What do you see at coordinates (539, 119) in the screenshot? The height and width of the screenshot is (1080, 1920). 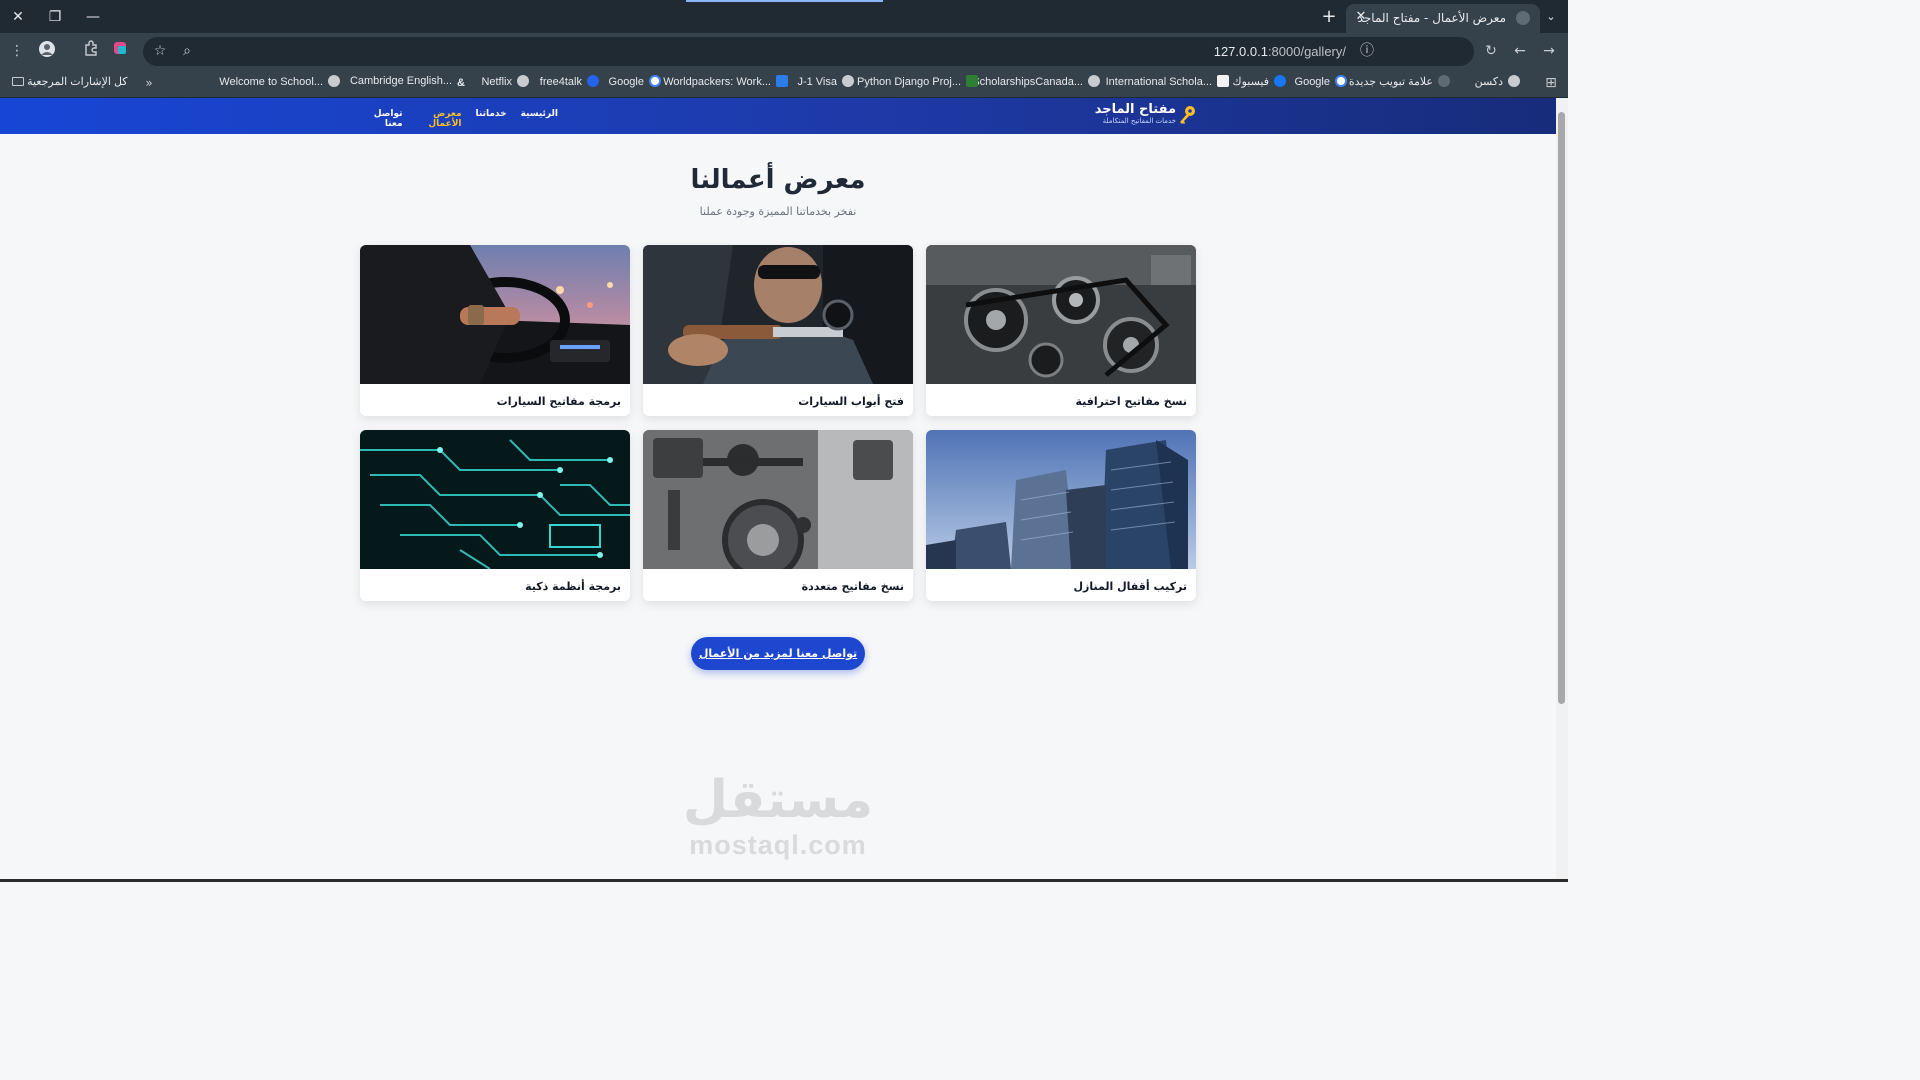 I see `nav-home: الرئيسية` at bounding box center [539, 119].